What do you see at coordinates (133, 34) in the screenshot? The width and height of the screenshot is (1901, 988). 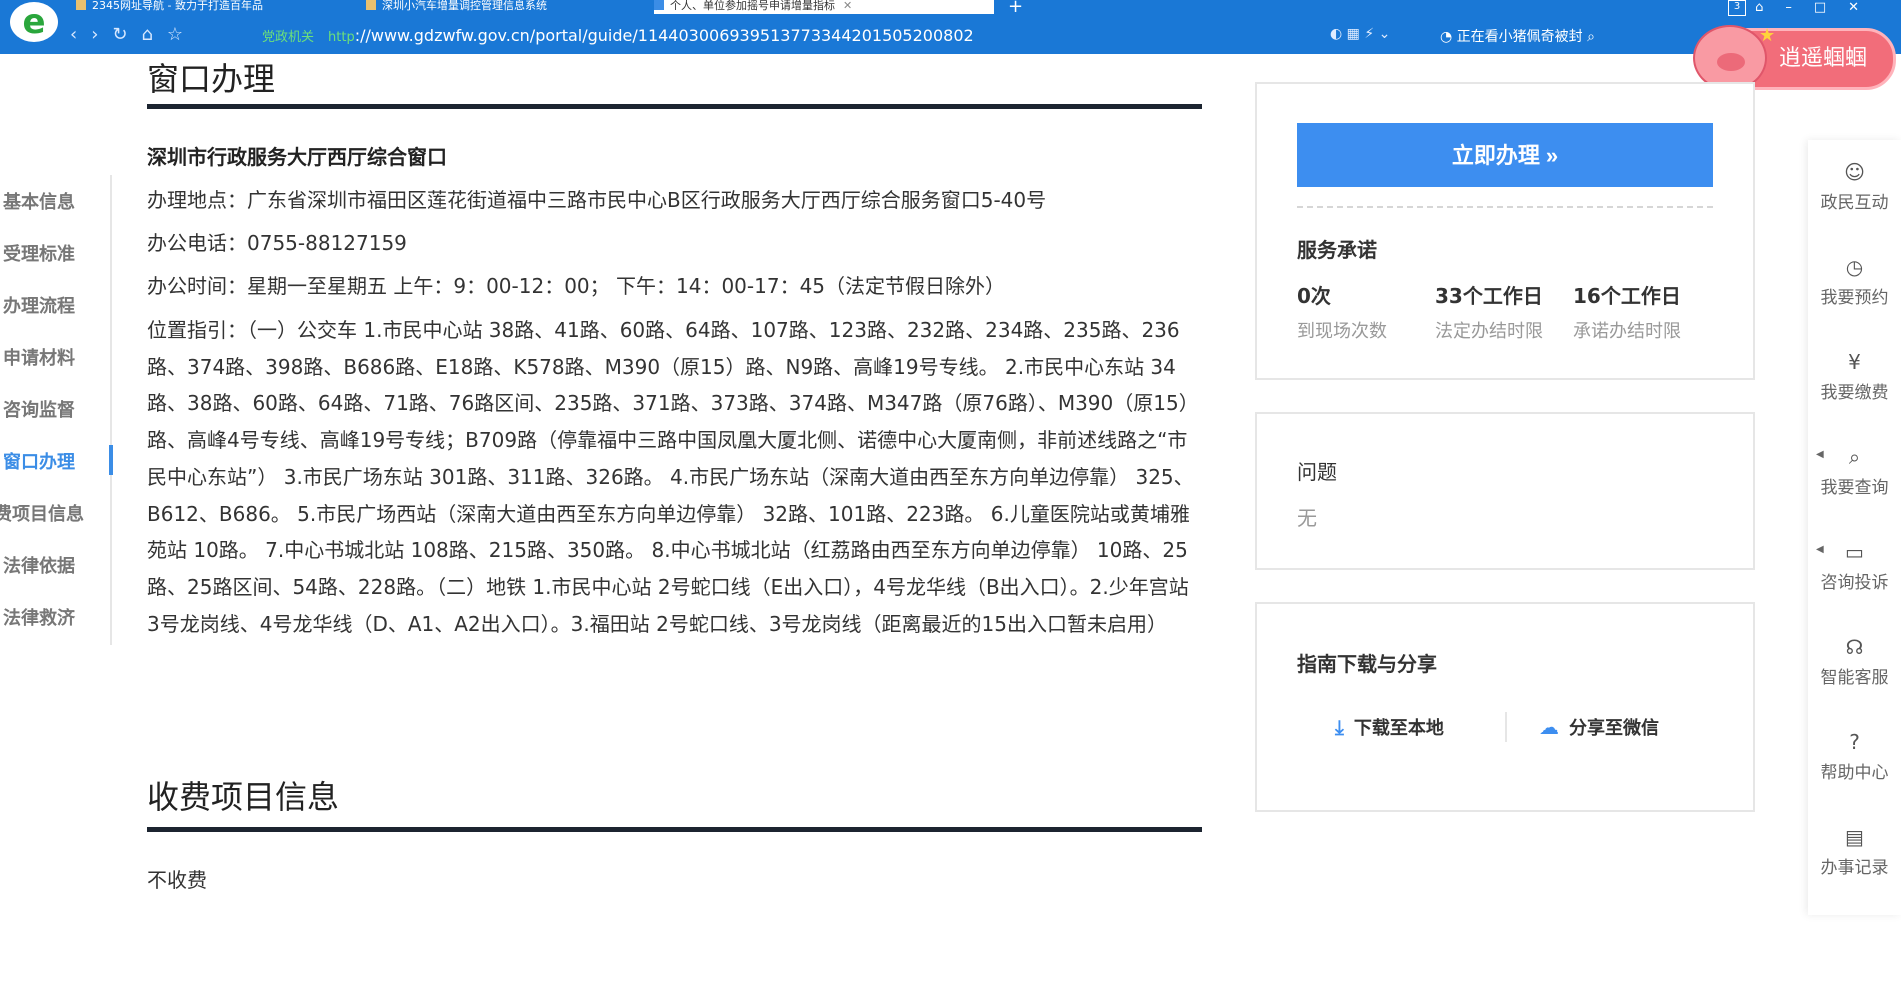 I see `nav-buttons: ‹›↻⌂☆` at bounding box center [133, 34].